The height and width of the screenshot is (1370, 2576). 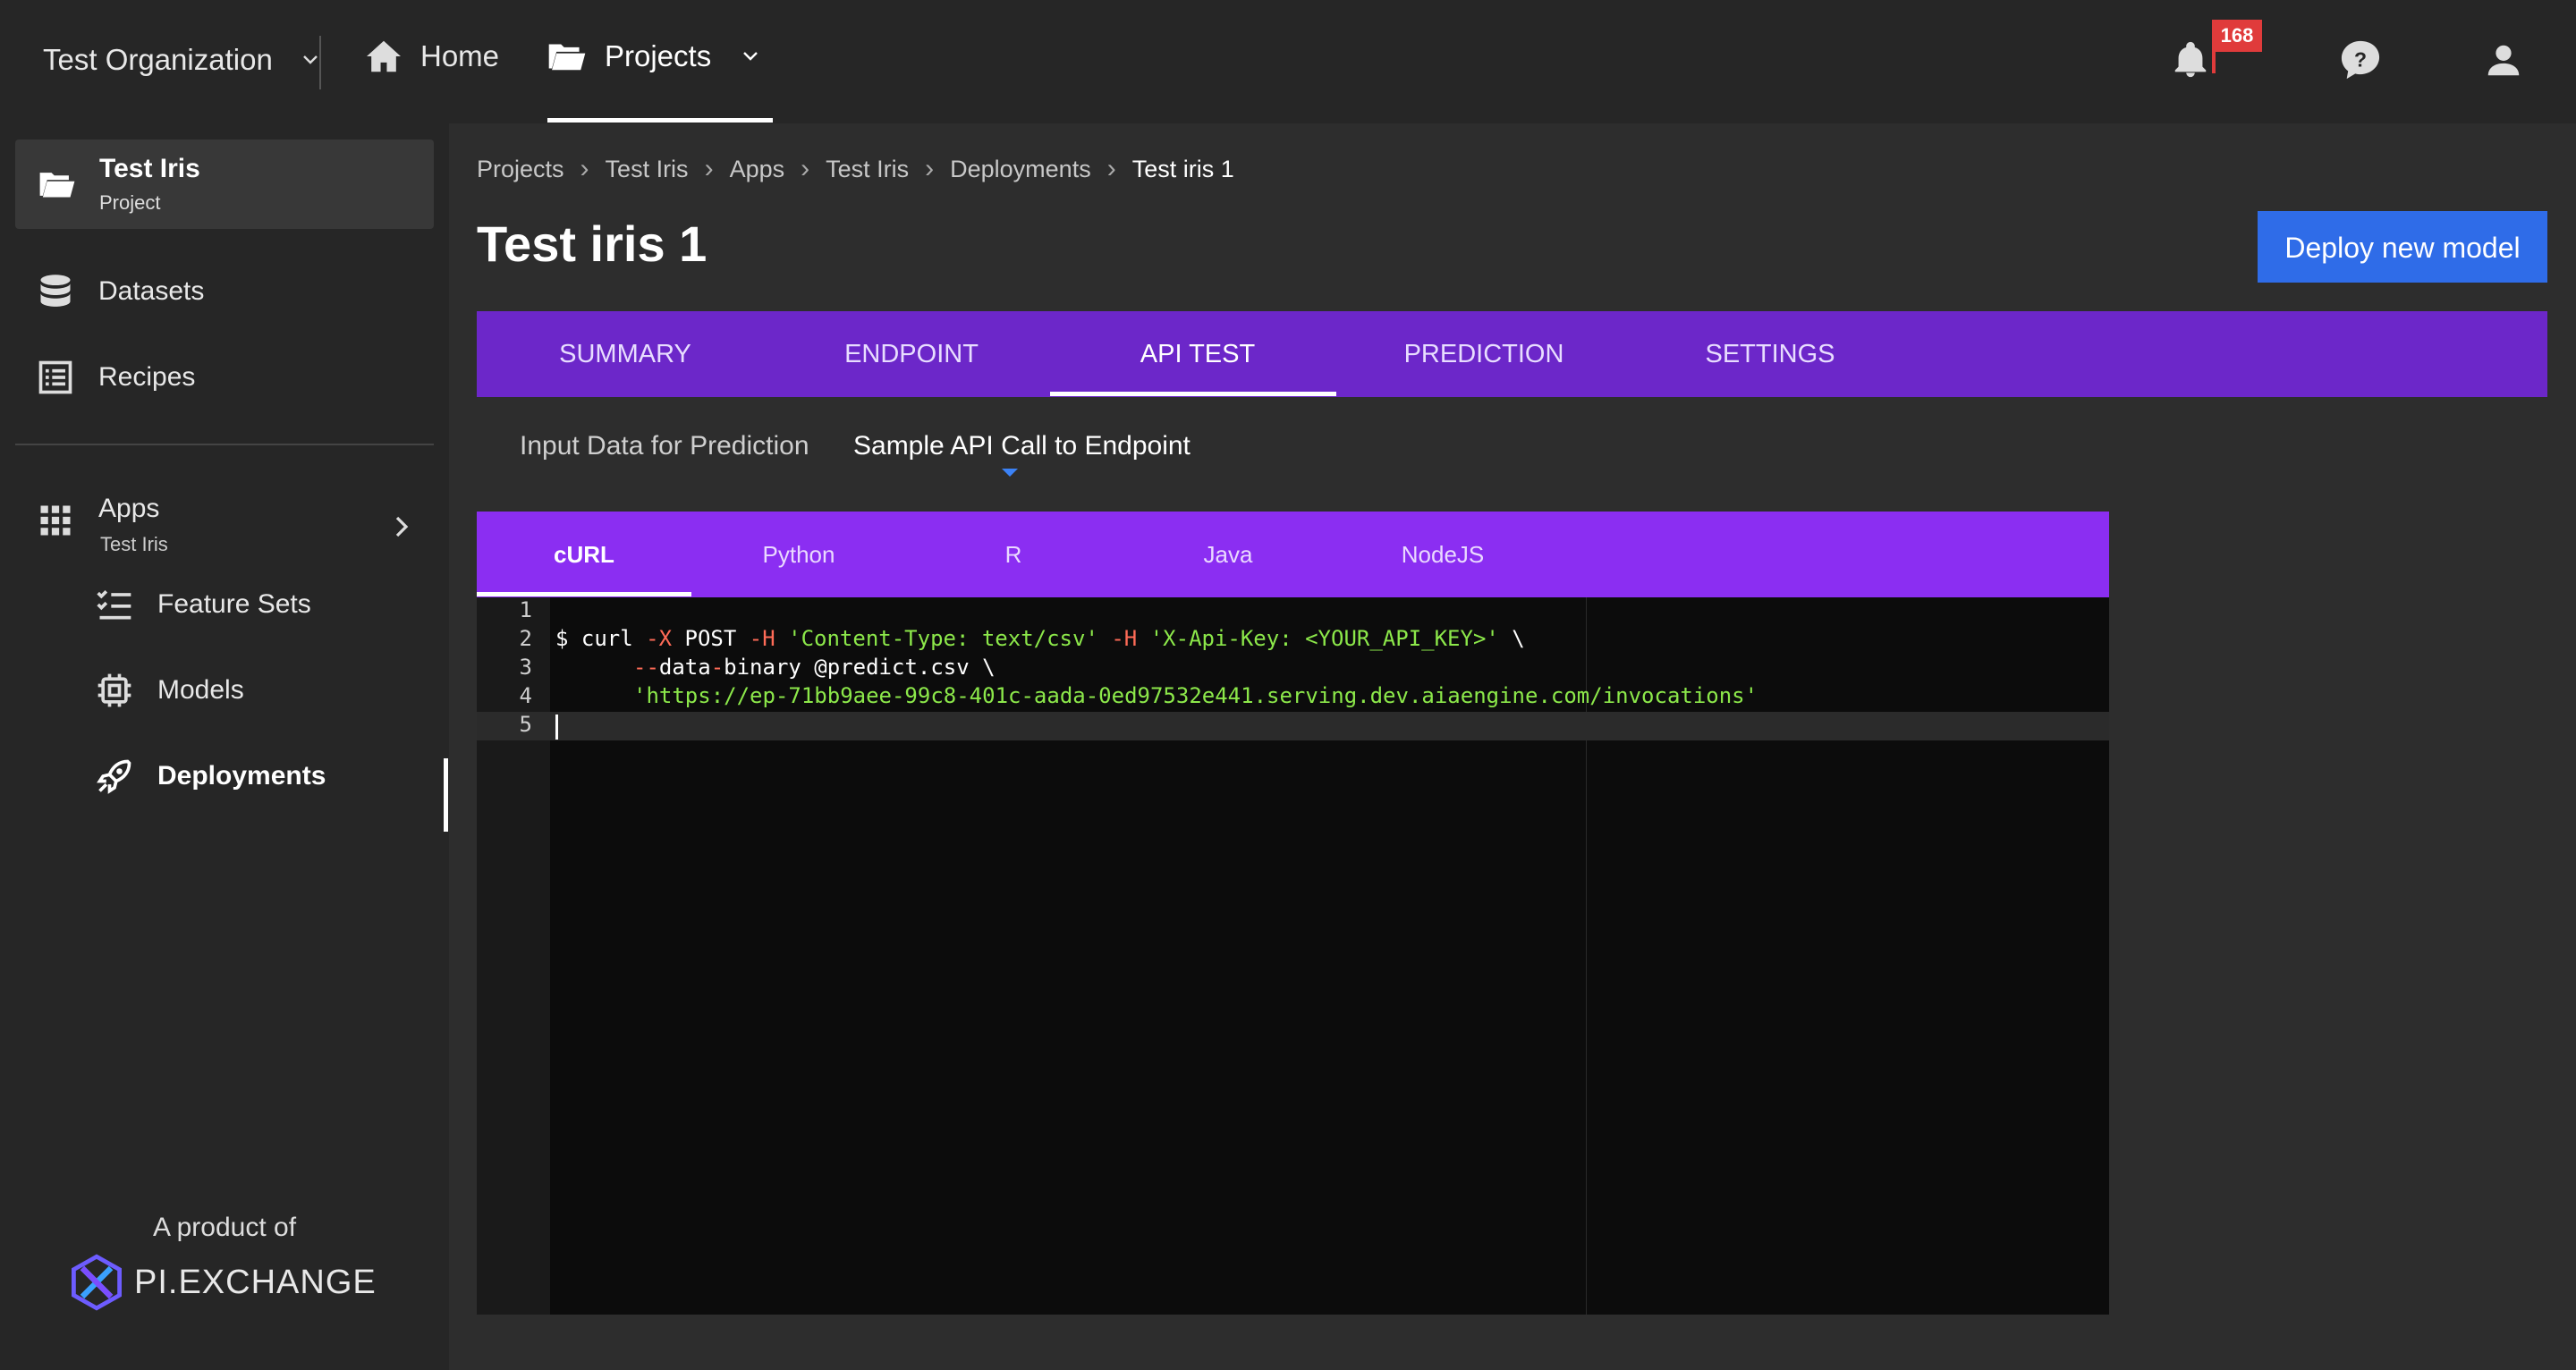 I want to click on deploy-new-model-button: Deploy new model, so click(x=2402, y=247).